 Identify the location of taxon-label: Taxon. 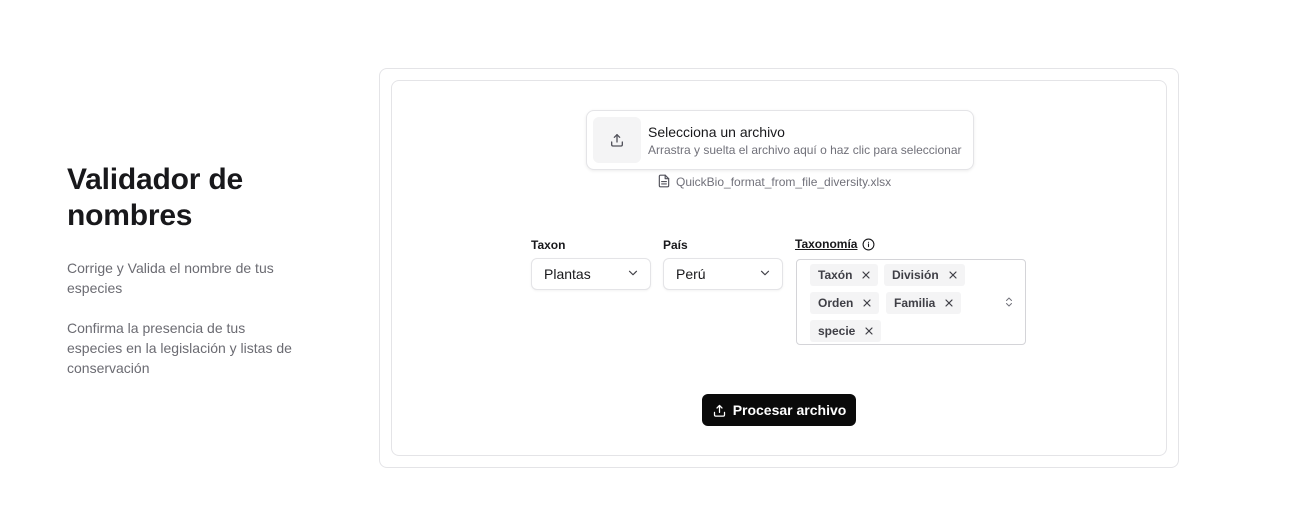
(548, 245).